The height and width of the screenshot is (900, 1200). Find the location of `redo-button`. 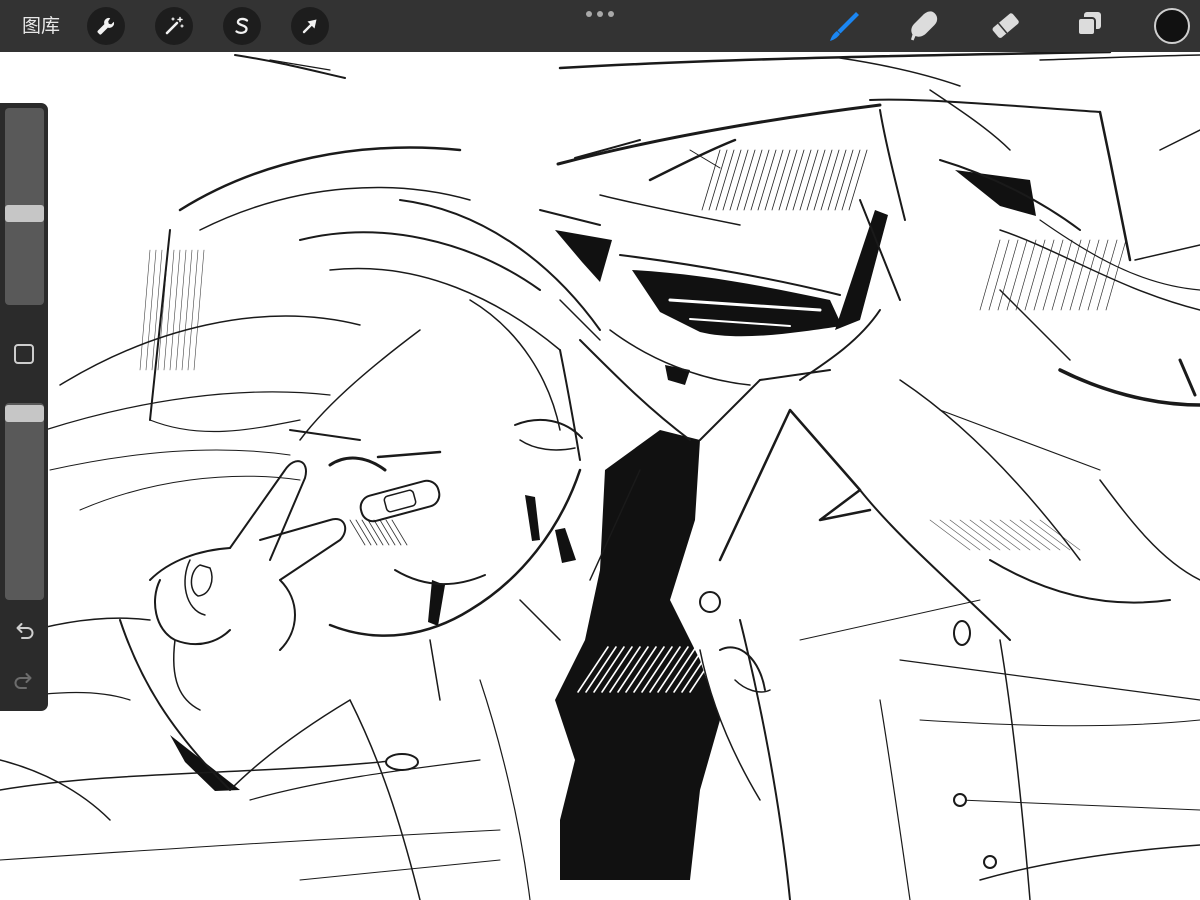

redo-button is located at coordinates (24, 681).